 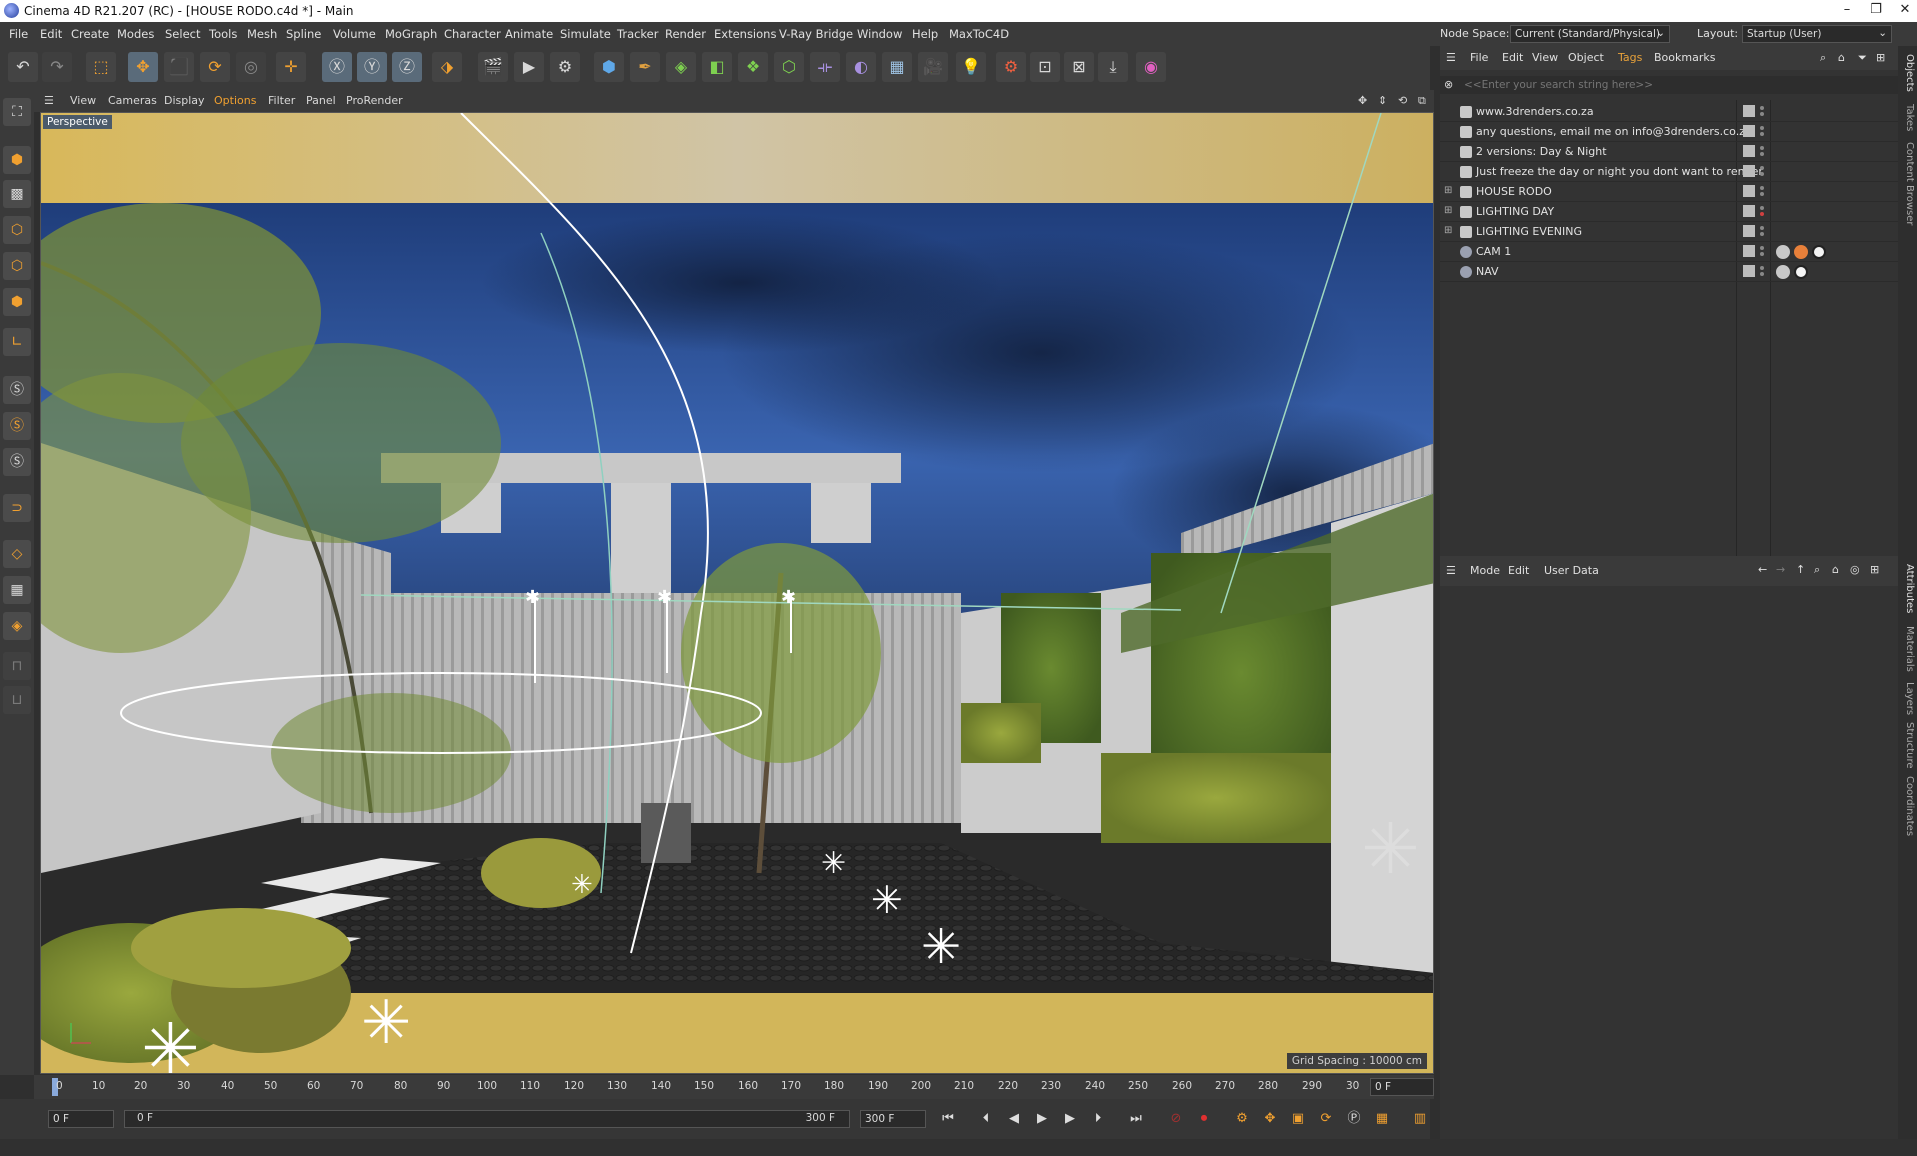 What do you see at coordinates (1422, 101) in the screenshot?
I see `viewport-maximize-icon: ⧉` at bounding box center [1422, 101].